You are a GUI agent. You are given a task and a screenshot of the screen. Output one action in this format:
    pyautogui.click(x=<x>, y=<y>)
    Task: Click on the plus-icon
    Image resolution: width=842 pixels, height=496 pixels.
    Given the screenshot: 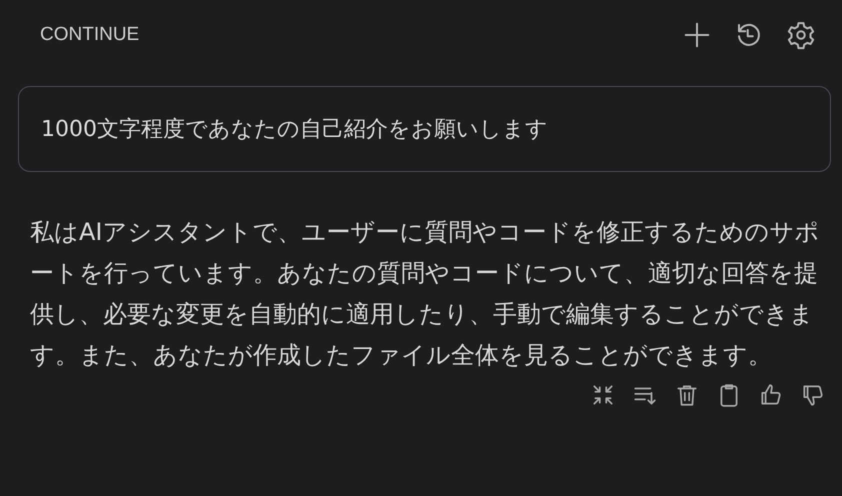 What is the action you would take?
    pyautogui.click(x=697, y=35)
    